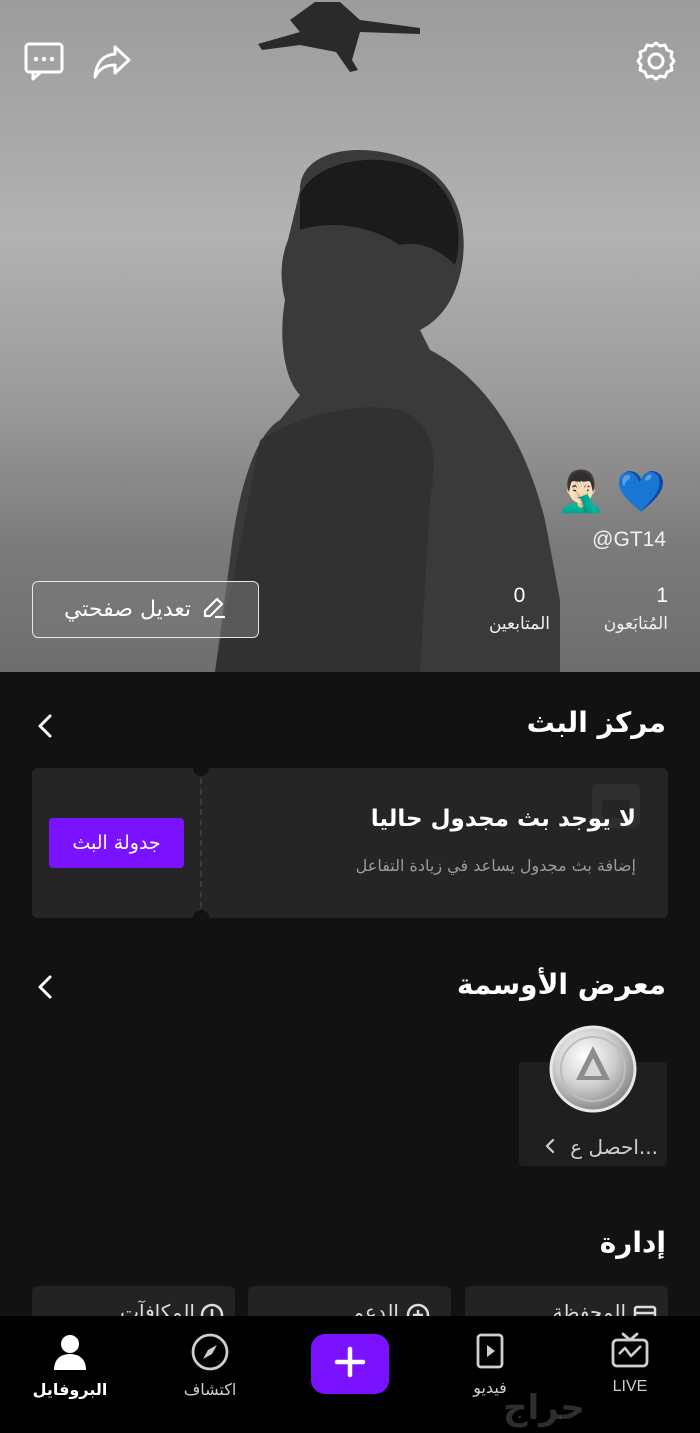 The image size is (700, 1433). What do you see at coordinates (201, 843) in the screenshot?
I see `card-divider` at bounding box center [201, 843].